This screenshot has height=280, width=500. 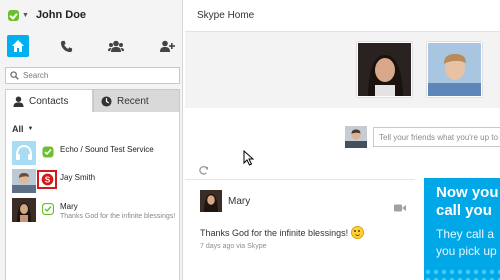 I want to click on skype-icon-highlight: S, so click(x=47, y=179).